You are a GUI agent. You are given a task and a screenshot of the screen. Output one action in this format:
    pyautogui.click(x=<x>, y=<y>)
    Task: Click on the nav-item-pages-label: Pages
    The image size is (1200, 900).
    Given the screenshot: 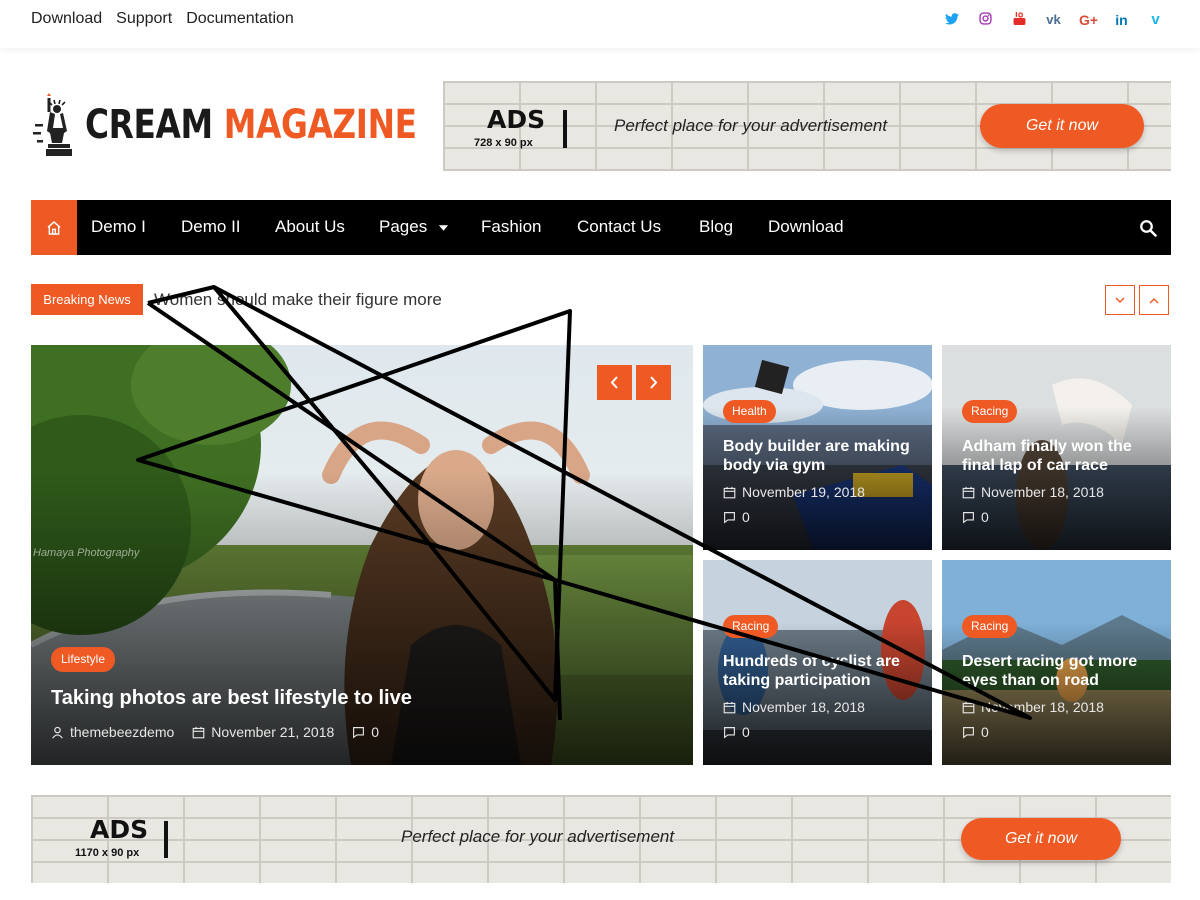 What is the action you would take?
    pyautogui.click(x=403, y=226)
    